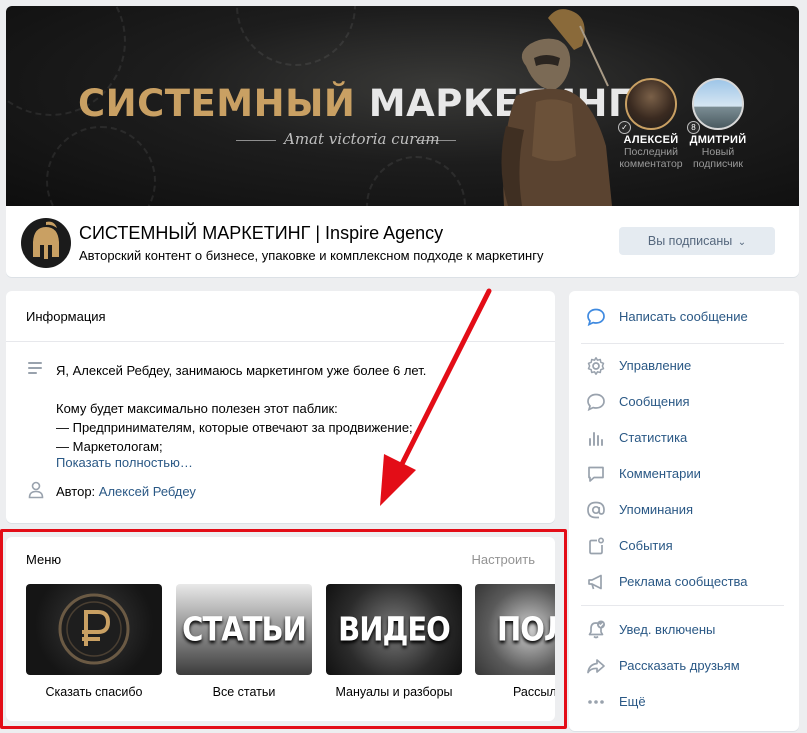 The height and width of the screenshot is (733, 807). What do you see at coordinates (684, 582) in the screenshot?
I see `sidebar-item-ads: Реклама сообщества` at bounding box center [684, 582].